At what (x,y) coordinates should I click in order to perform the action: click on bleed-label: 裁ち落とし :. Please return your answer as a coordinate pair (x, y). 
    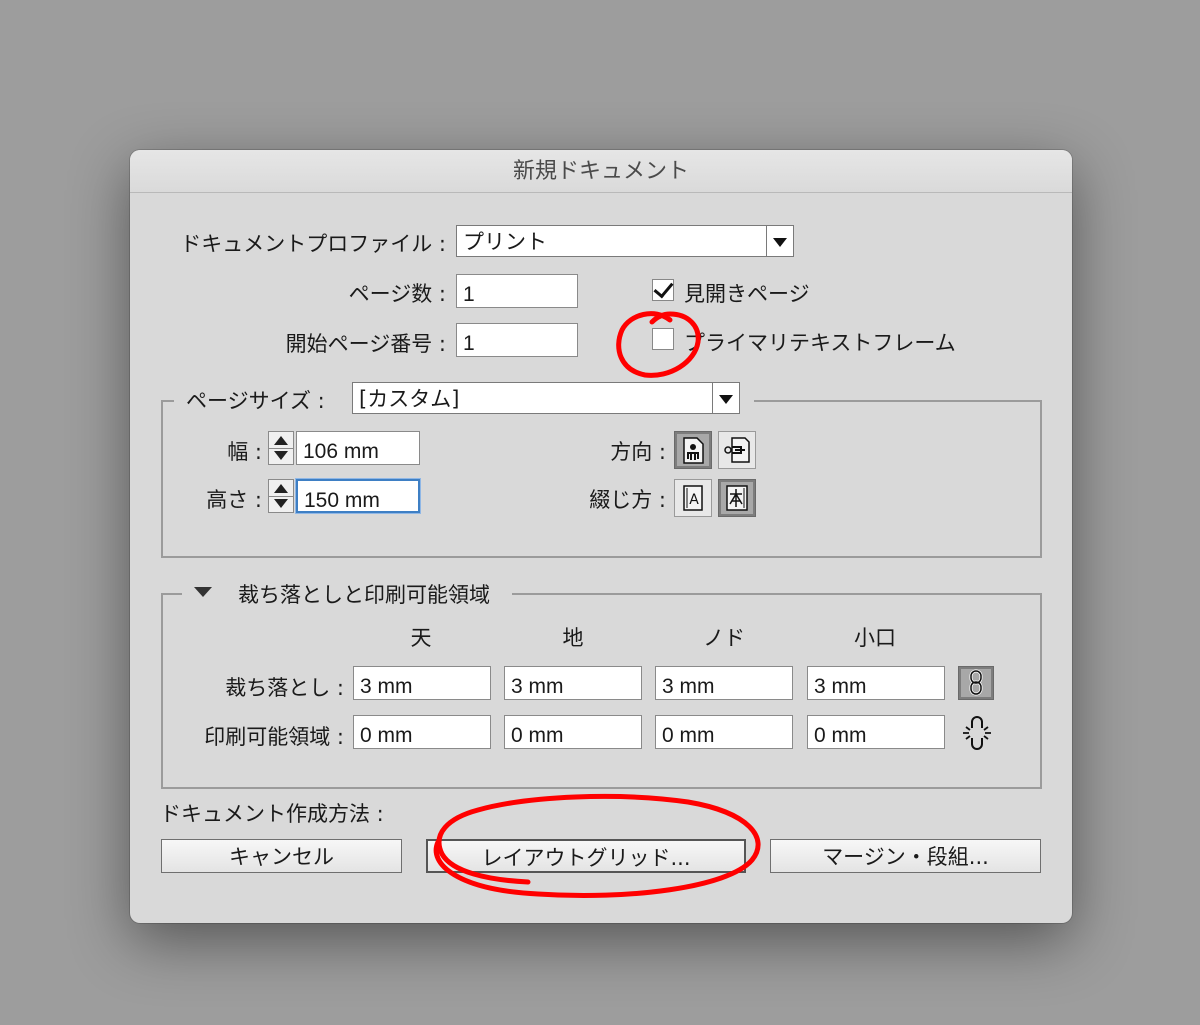
    Looking at the image, I should click on (284, 688).